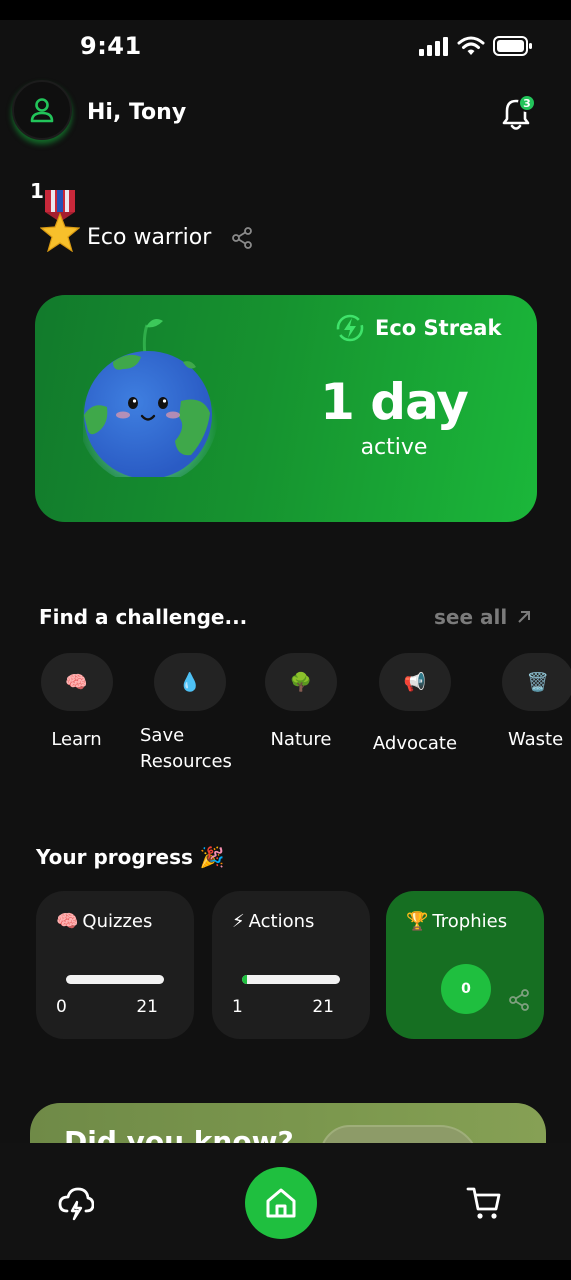 This screenshot has height=1280, width=571. What do you see at coordinates (301, 739) in the screenshot?
I see `category-label: Nature` at bounding box center [301, 739].